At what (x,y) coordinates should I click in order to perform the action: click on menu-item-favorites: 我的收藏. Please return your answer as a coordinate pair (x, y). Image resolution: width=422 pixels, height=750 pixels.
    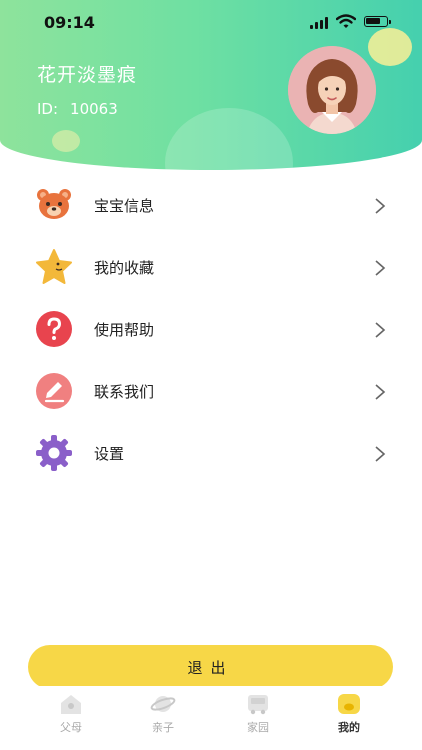
    Looking at the image, I should click on (211, 268).